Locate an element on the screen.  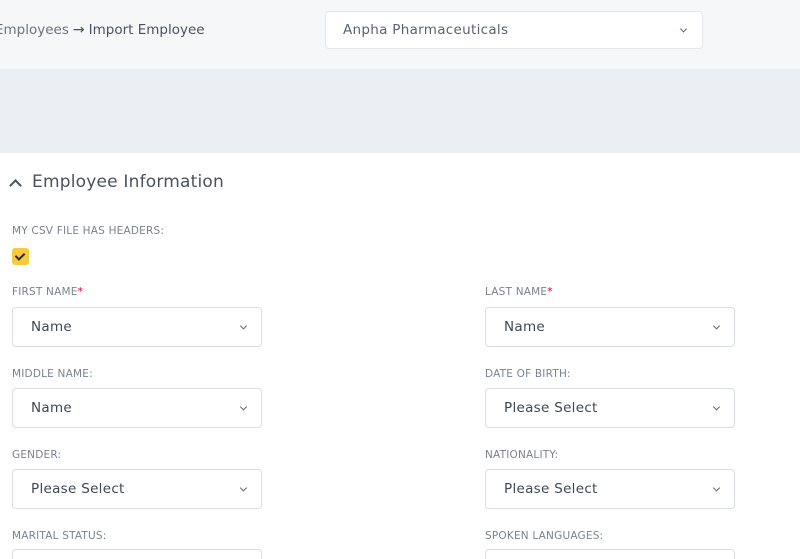
nationality-select-value: Please Select is located at coordinates (551, 489).